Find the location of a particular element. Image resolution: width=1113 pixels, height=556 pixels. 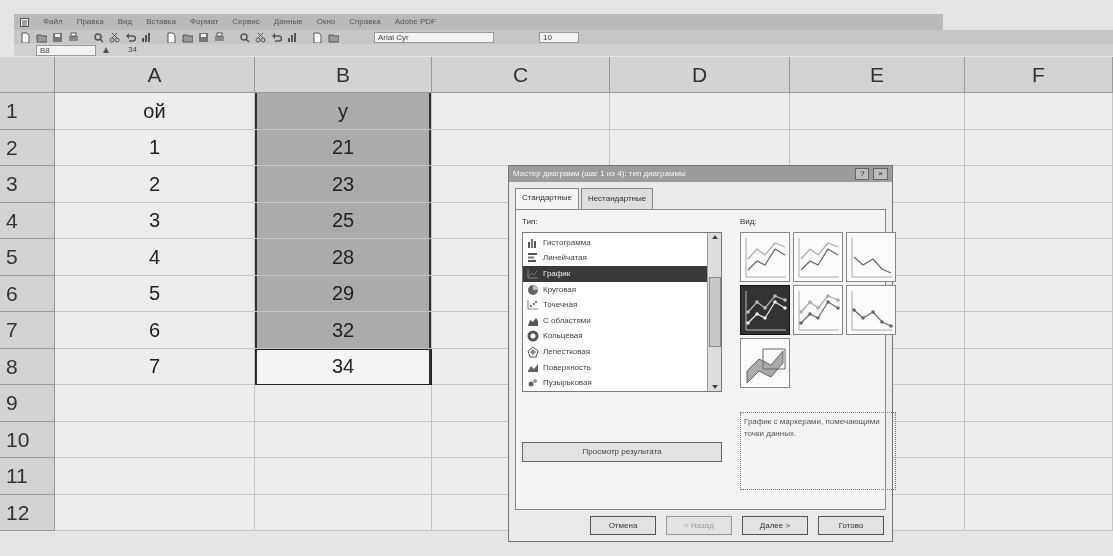

item-label: Круговая is located at coordinates (560, 289).